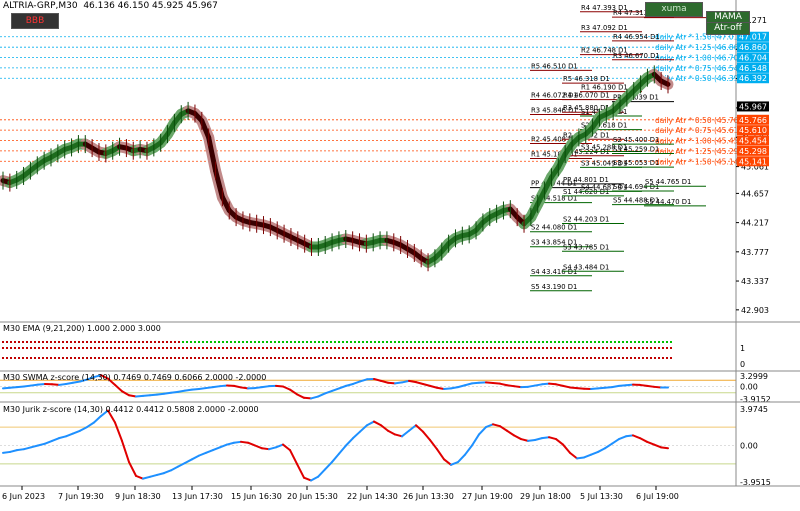 The height and width of the screenshot is (511, 800). I want to click on atr-level-label: daily Atr * 0.75 (46.548), so click(700, 68).